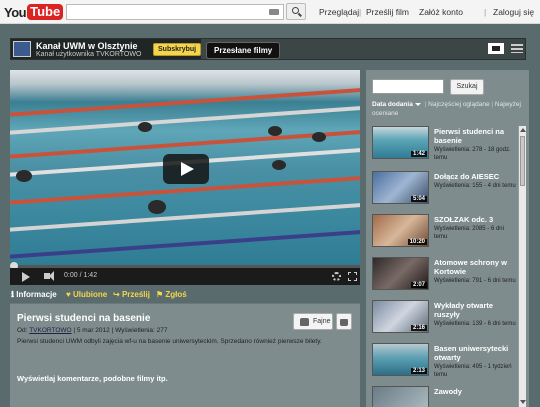 The width and height of the screenshot is (540, 407). I want to click on video-thumbnail: 1:42, so click(400, 142).